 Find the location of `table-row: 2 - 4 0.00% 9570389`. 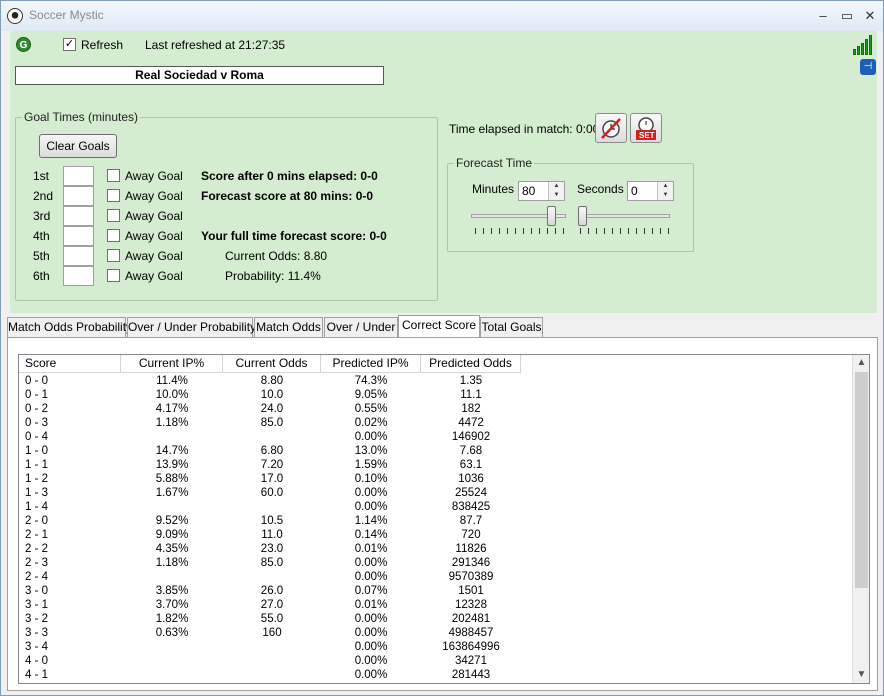

table-row: 2 - 4 0.00% 9570389 is located at coordinates (435, 577).